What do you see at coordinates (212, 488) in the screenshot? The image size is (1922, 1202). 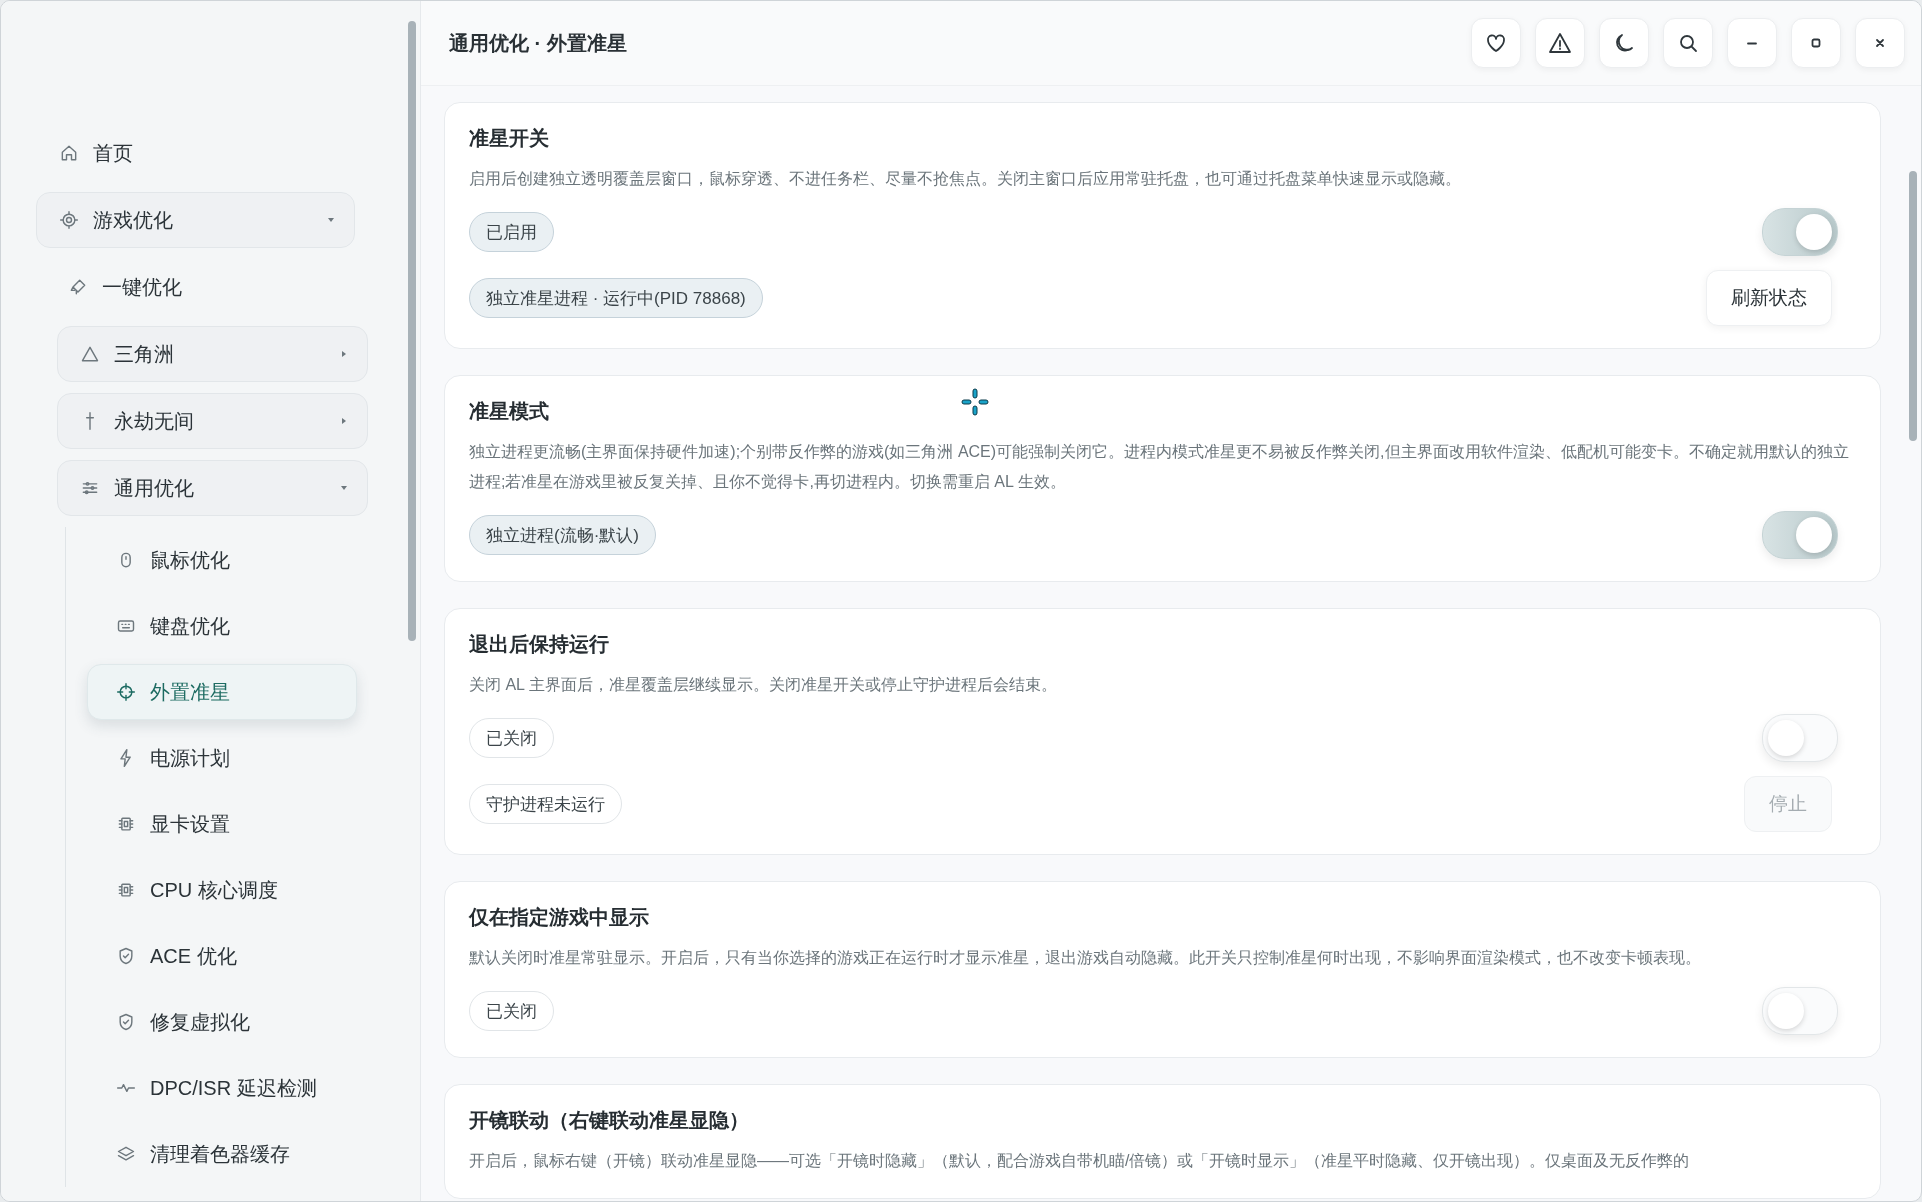 I see `nav-group: 通用优化` at bounding box center [212, 488].